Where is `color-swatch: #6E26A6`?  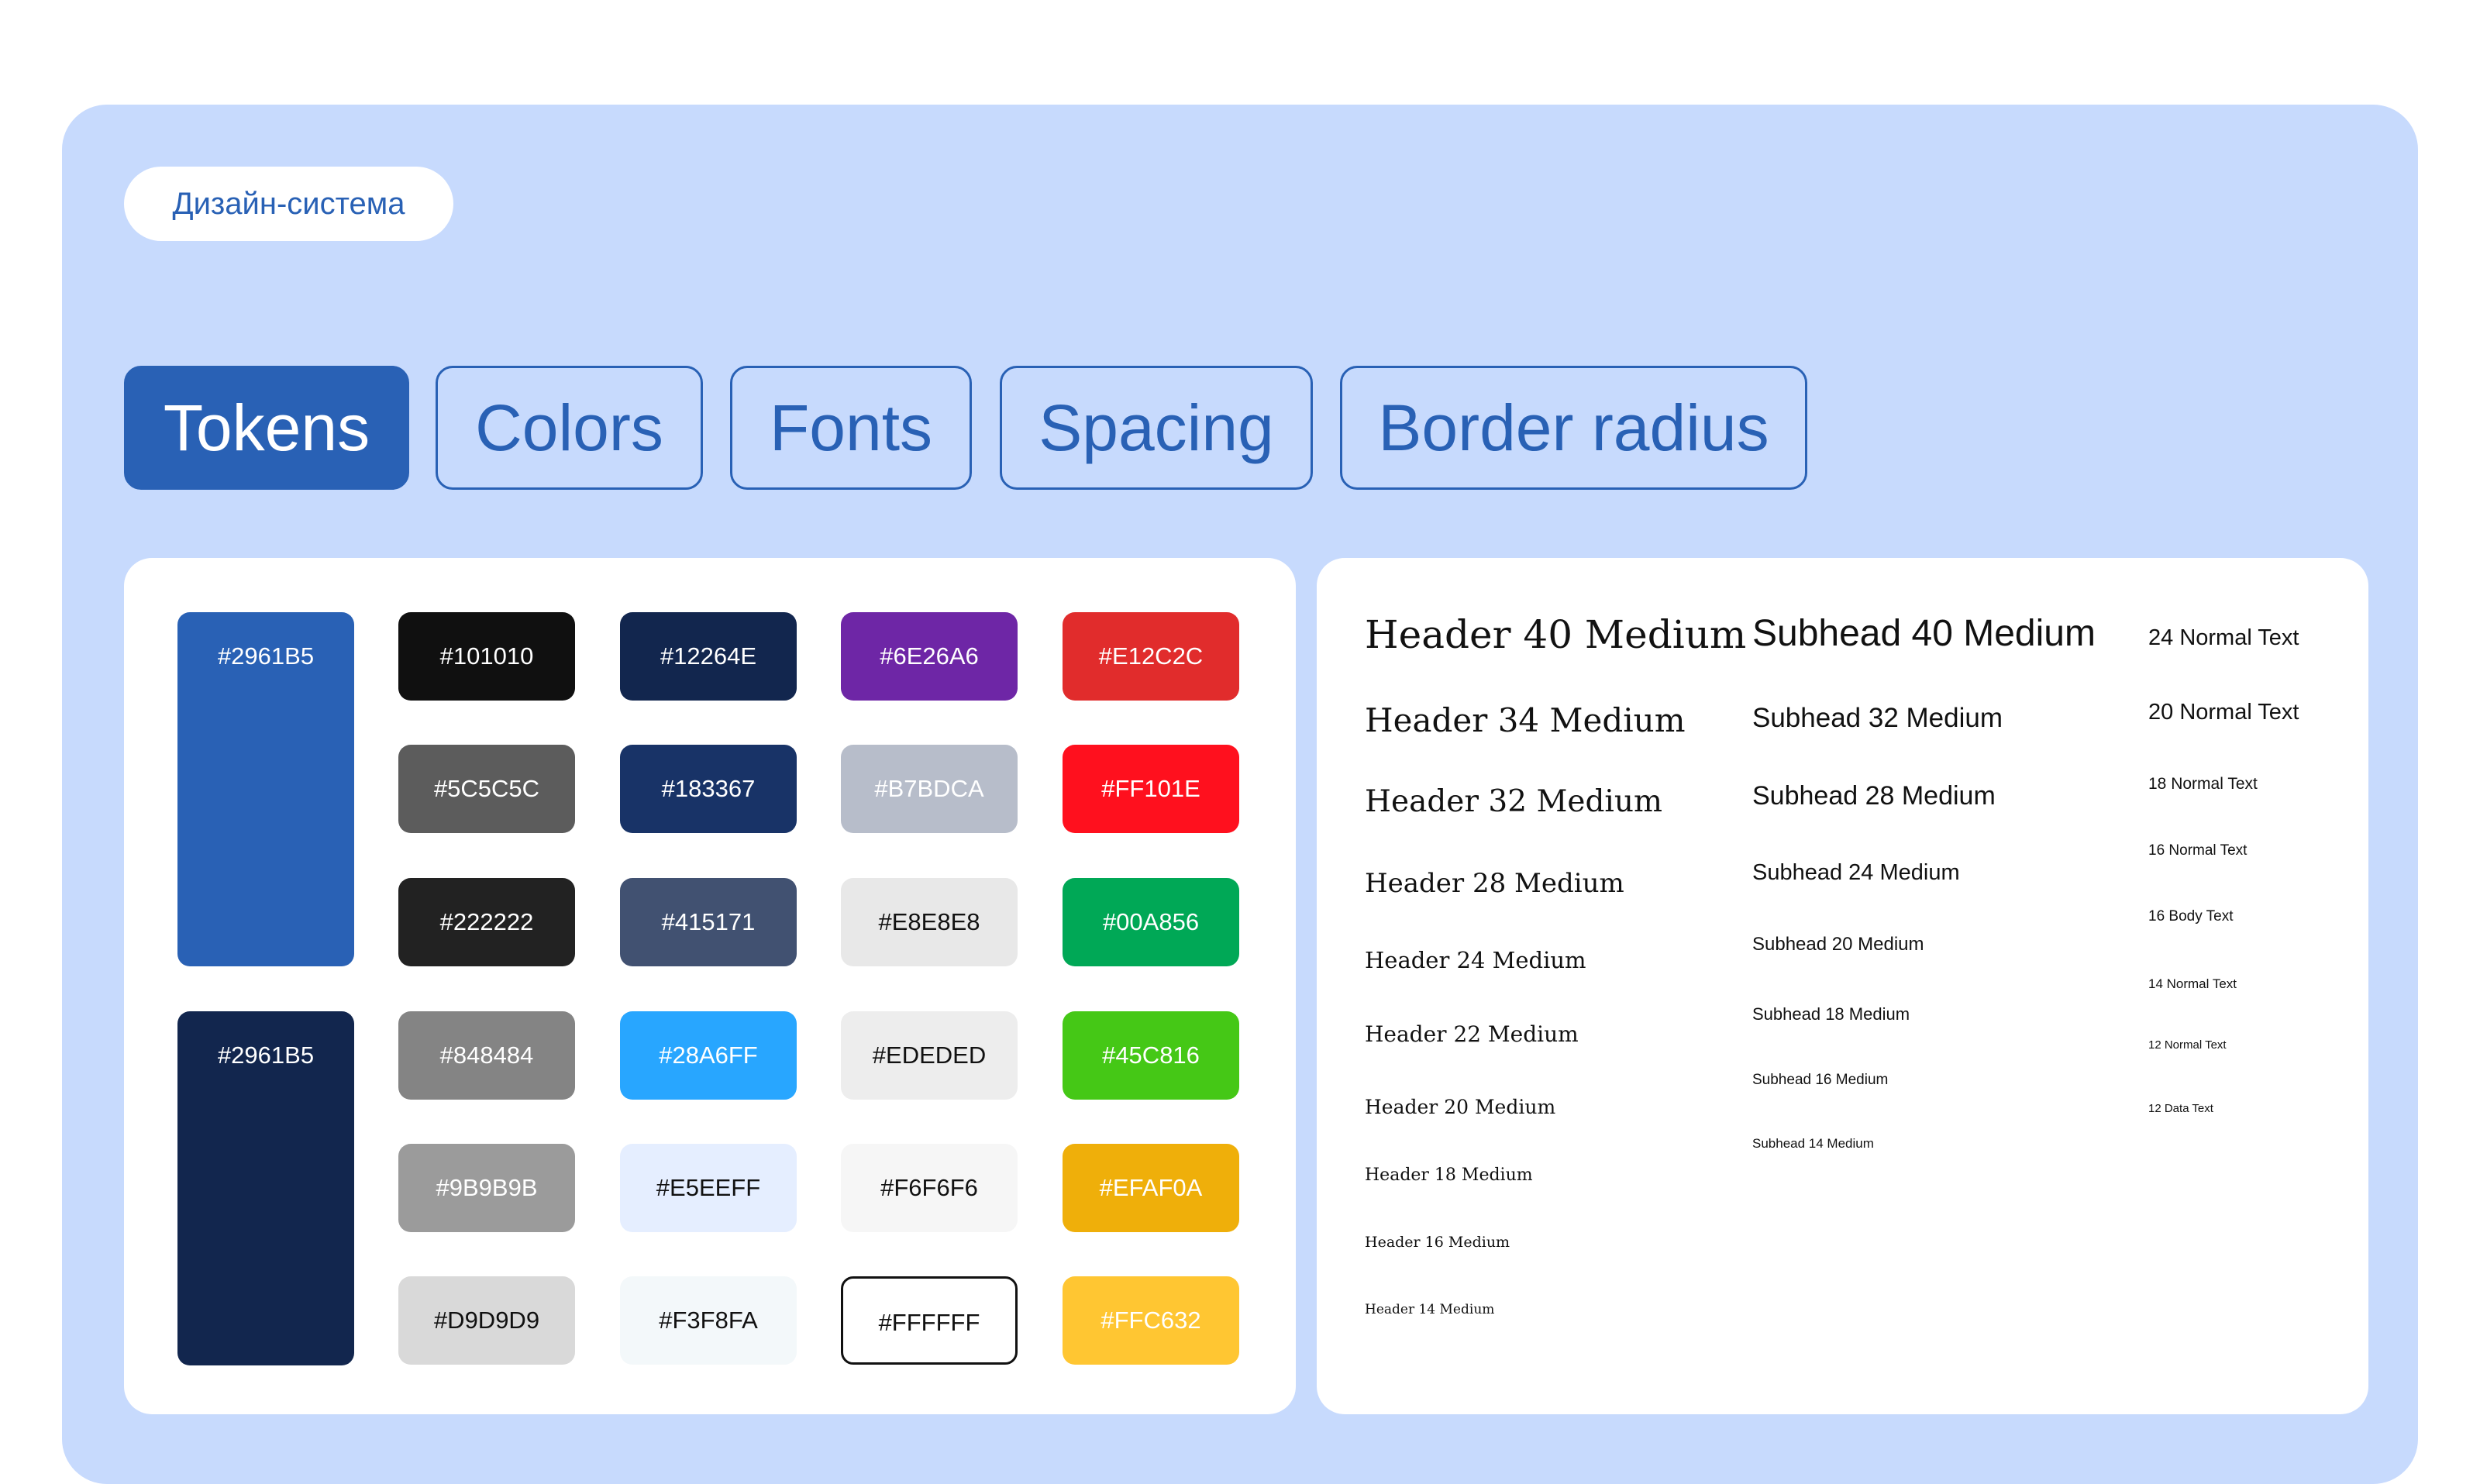 color-swatch: #6E26A6 is located at coordinates (929, 656).